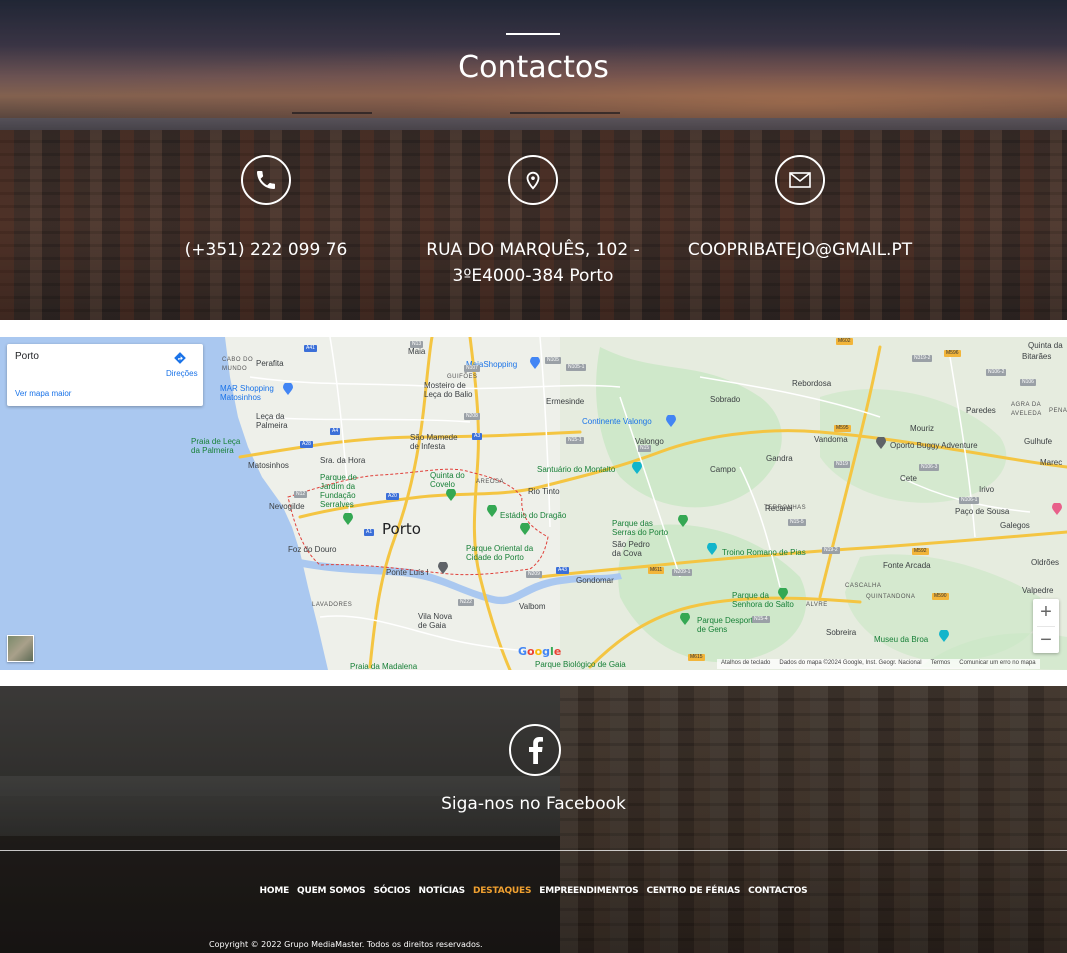  What do you see at coordinates (580, 664) in the screenshot?
I see `poi-label: Parque Biológico de Gaia` at bounding box center [580, 664].